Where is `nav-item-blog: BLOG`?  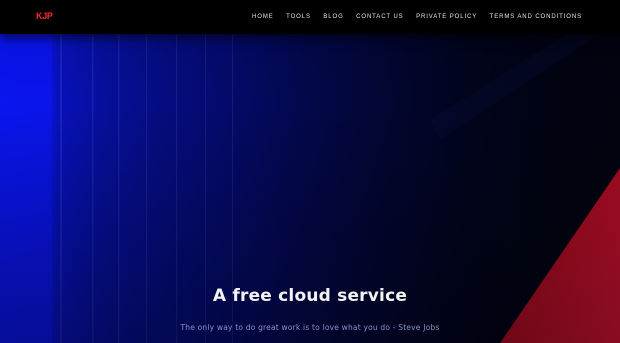 nav-item-blog: BLOG is located at coordinates (333, 17).